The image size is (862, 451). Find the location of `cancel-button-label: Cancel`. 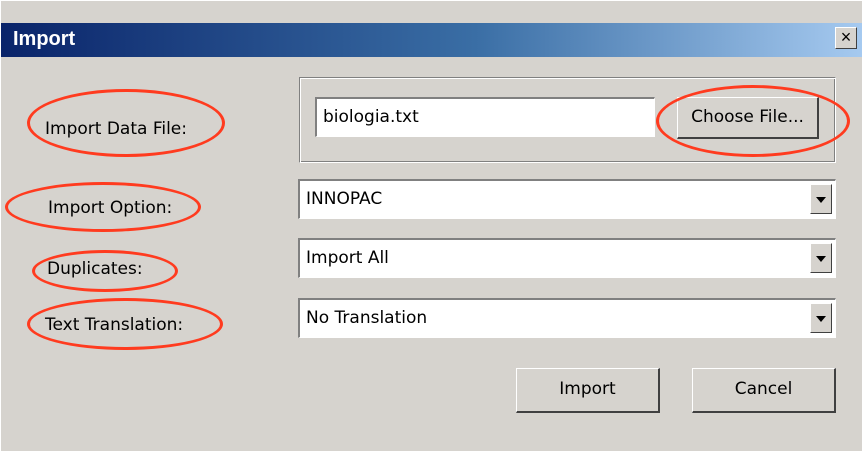

cancel-button-label: Cancel is located at coordinates (763, 389).